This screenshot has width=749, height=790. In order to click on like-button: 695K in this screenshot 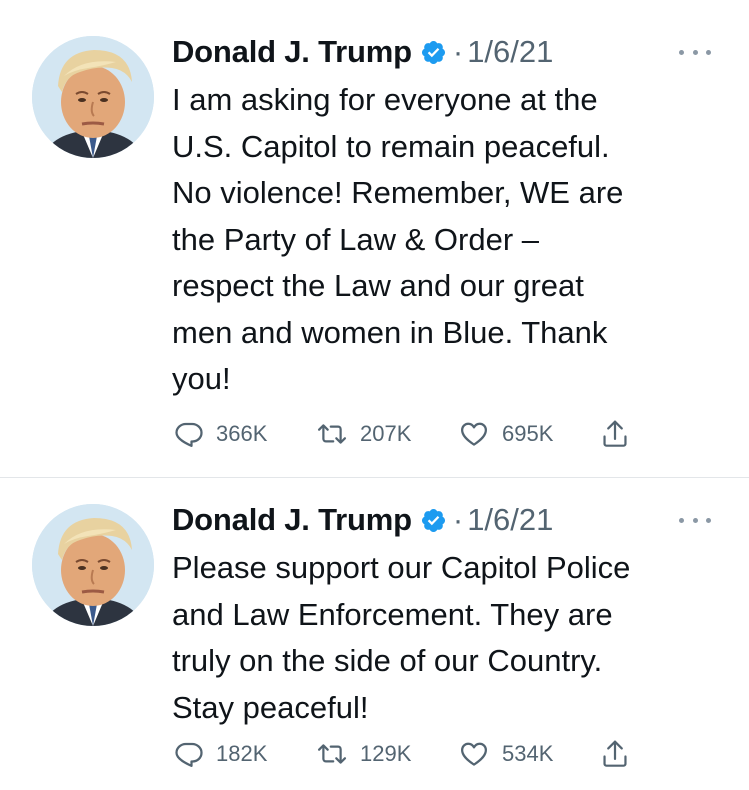, I will do `click(529, 434)`.